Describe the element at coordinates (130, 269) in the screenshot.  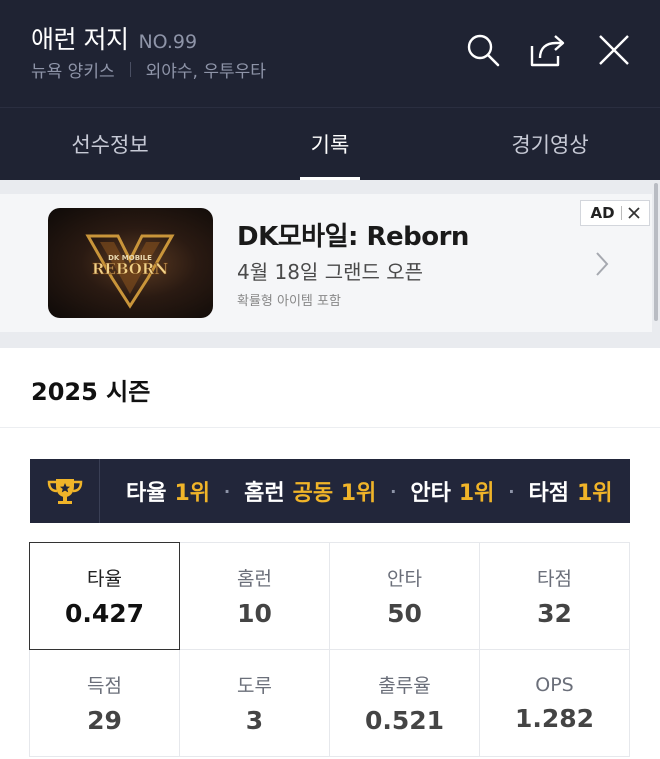
I see `ad-logo-main: REBORN` at that location.